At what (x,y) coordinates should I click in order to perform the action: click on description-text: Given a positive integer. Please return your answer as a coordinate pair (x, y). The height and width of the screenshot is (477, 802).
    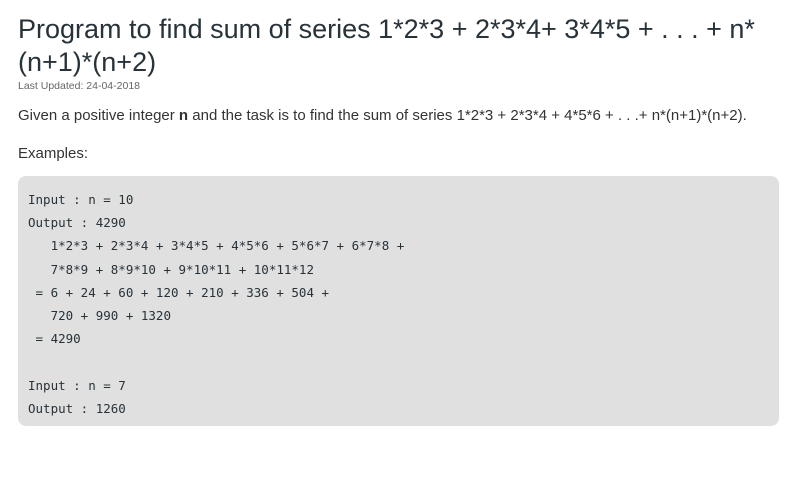
    Looking at the image, I should click on (98, 115).